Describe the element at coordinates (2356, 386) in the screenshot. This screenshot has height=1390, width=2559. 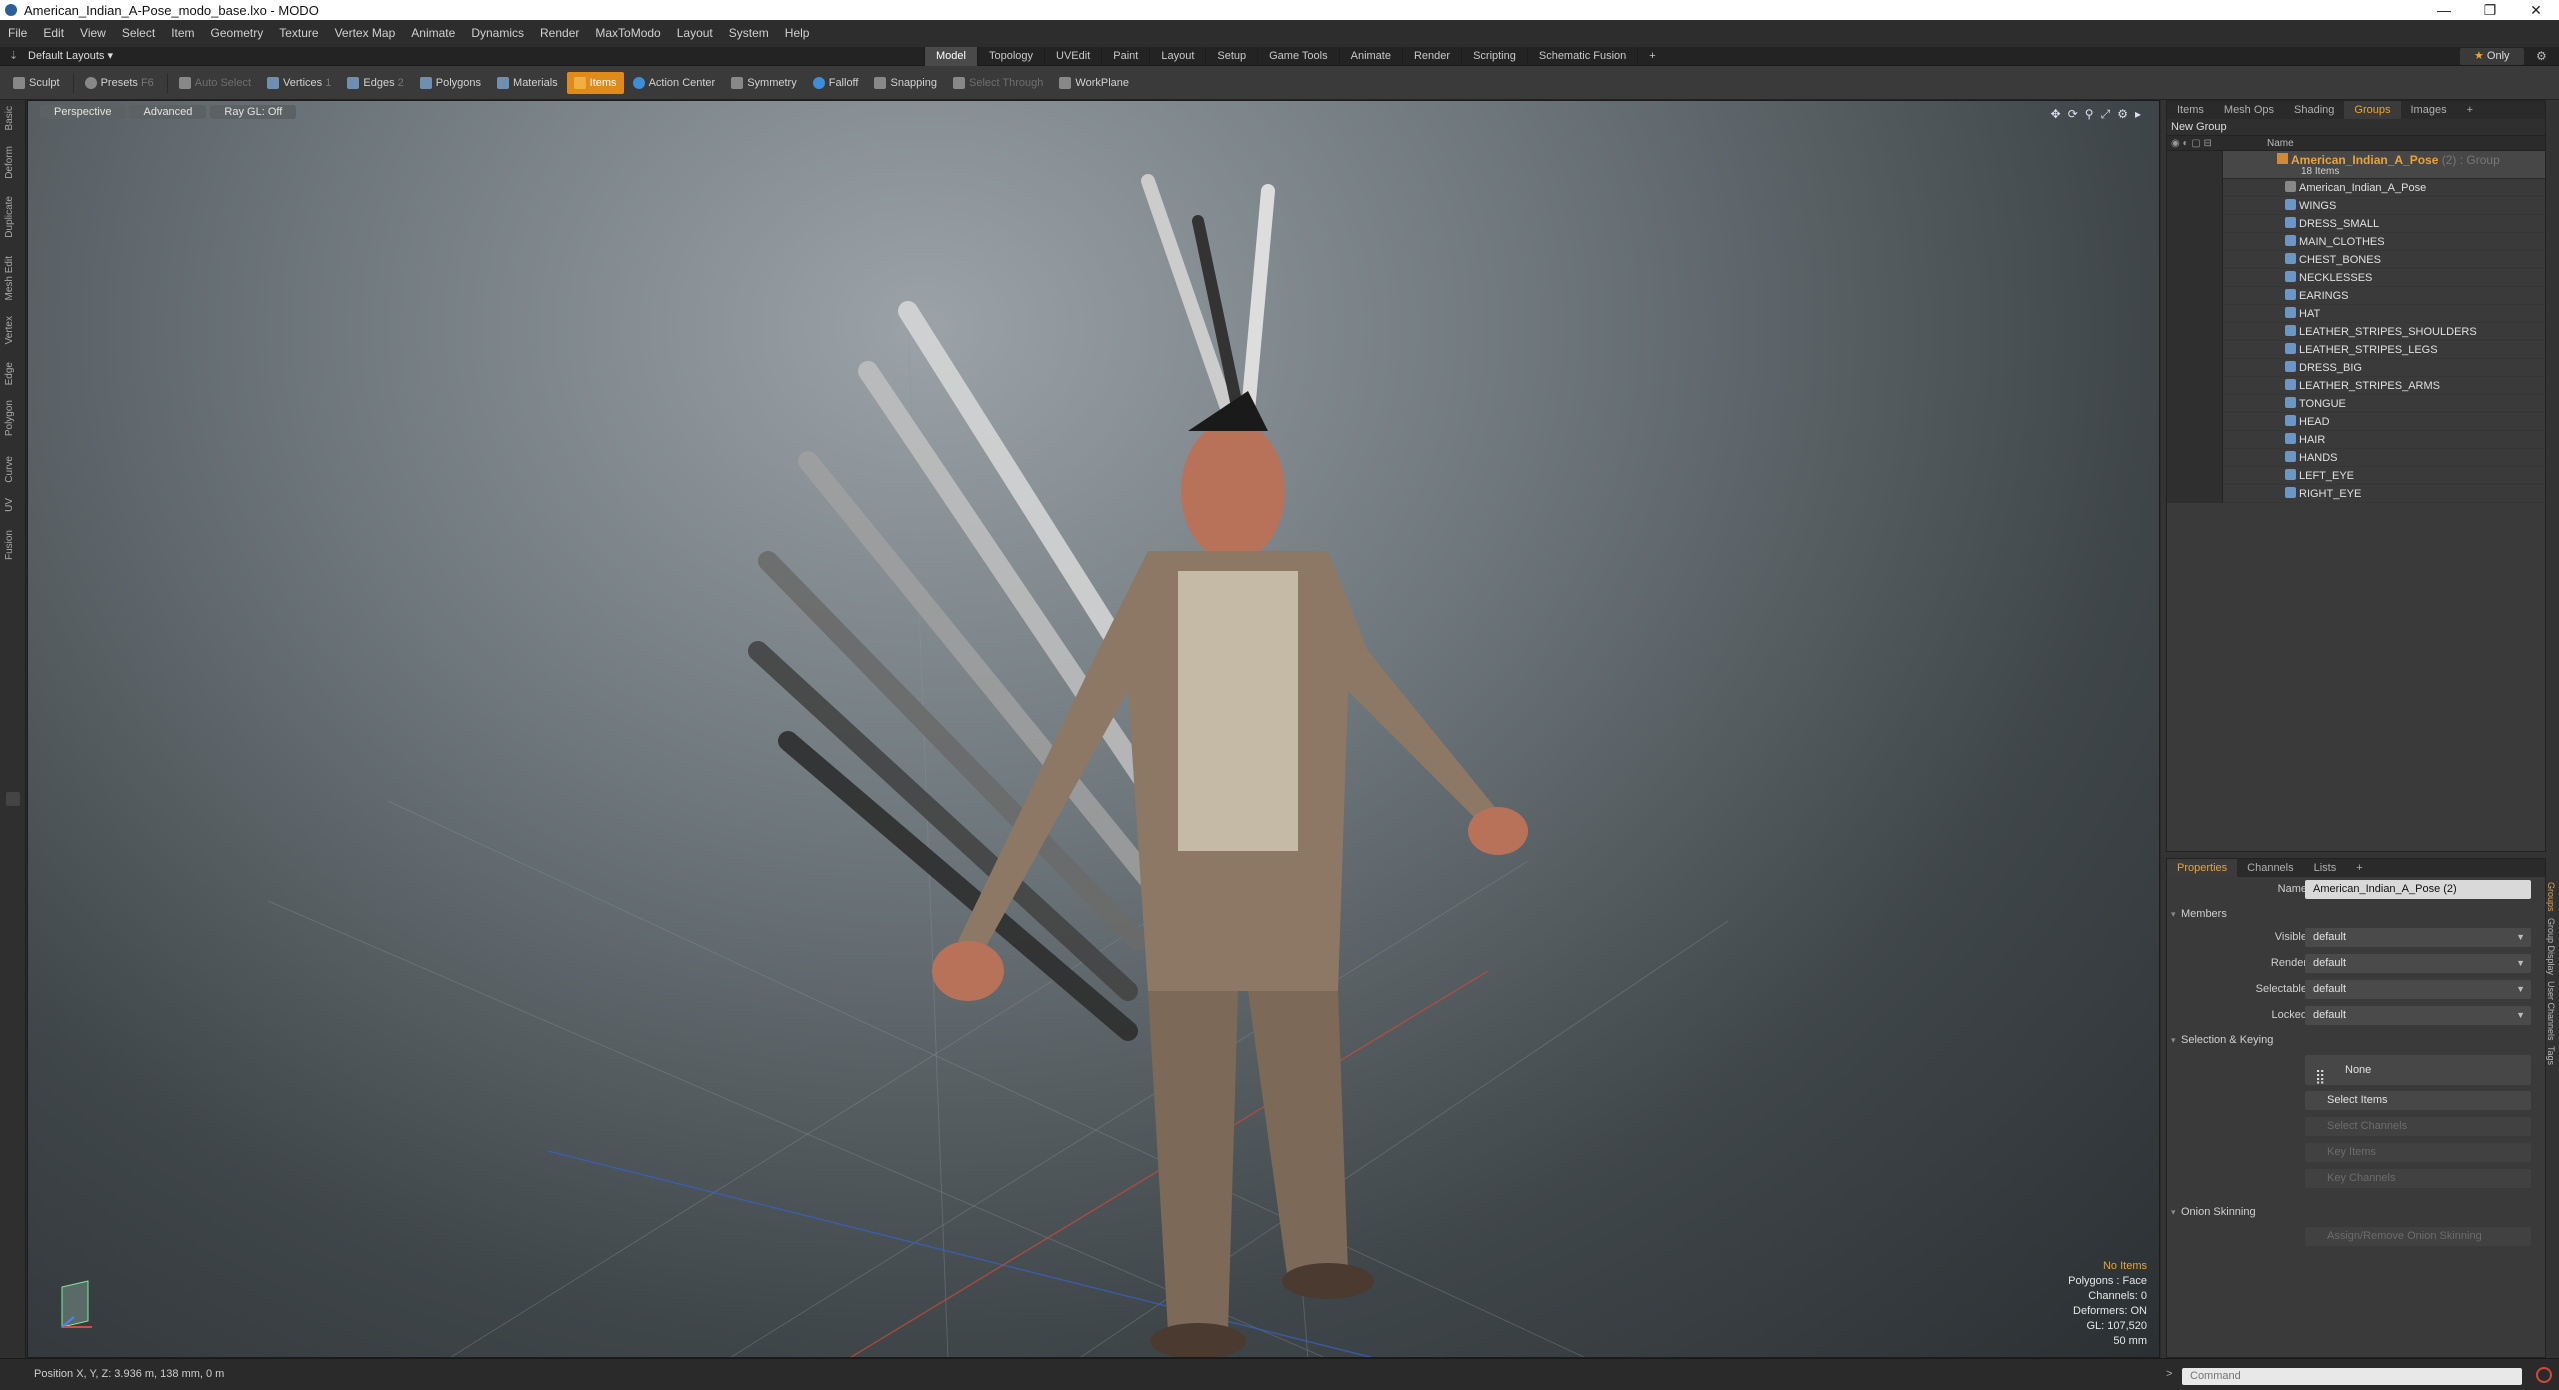
I see `list-item: LEATHER_STRIPES_ARMS` at that location.